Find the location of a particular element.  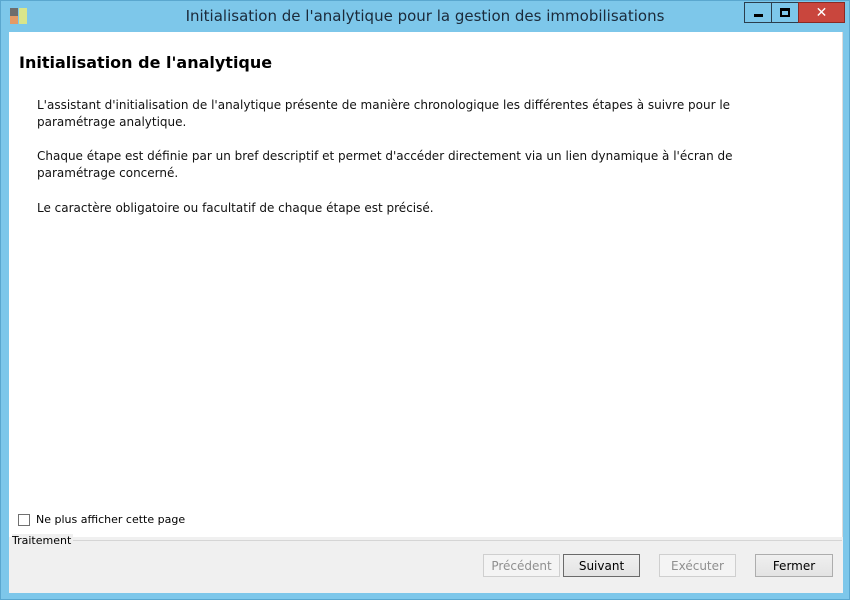

maximize-button is located at coordinates (785, 12).